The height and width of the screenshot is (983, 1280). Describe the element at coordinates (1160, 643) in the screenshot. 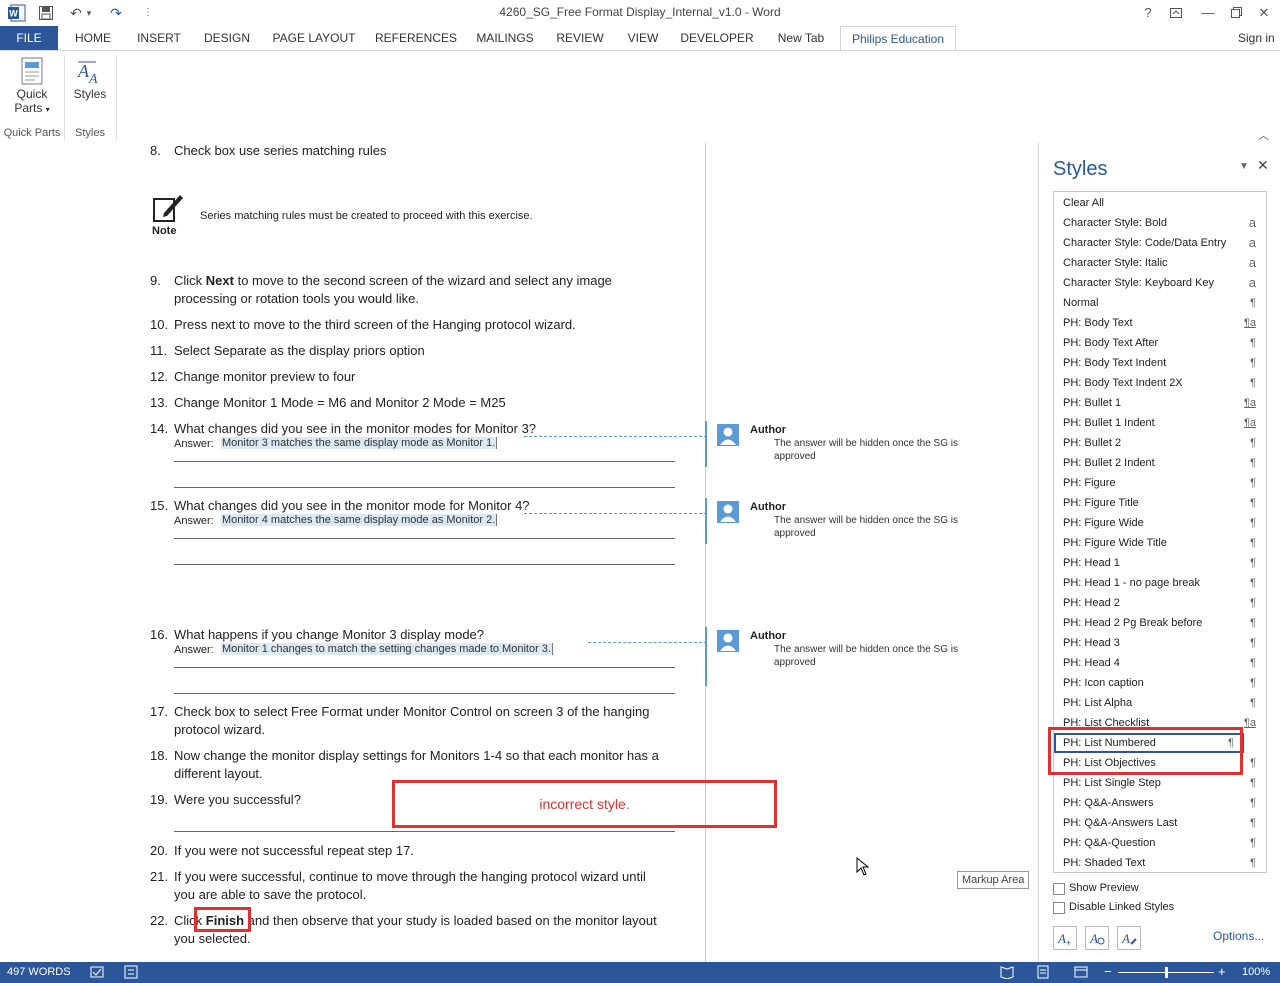

I see `style-item: PH: Head 3 ¶` at that location.